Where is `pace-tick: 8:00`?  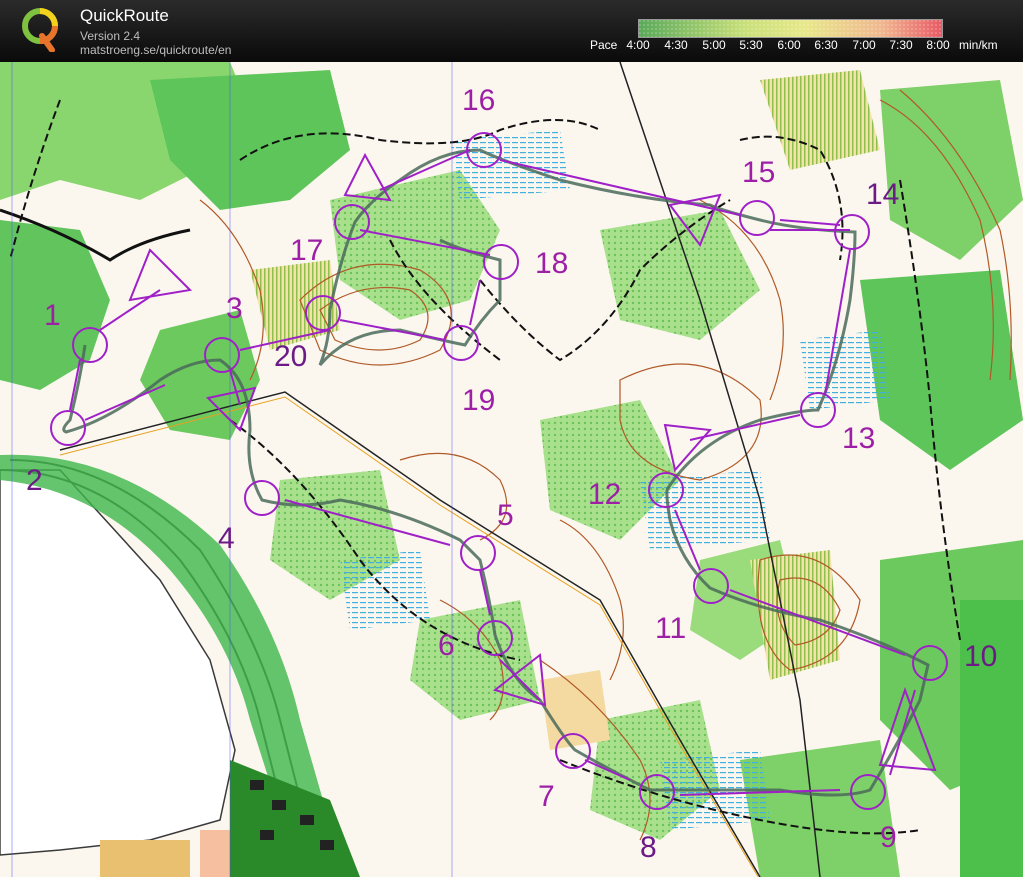 pace-tick: 8:00 is located at coordinates (938, 45).